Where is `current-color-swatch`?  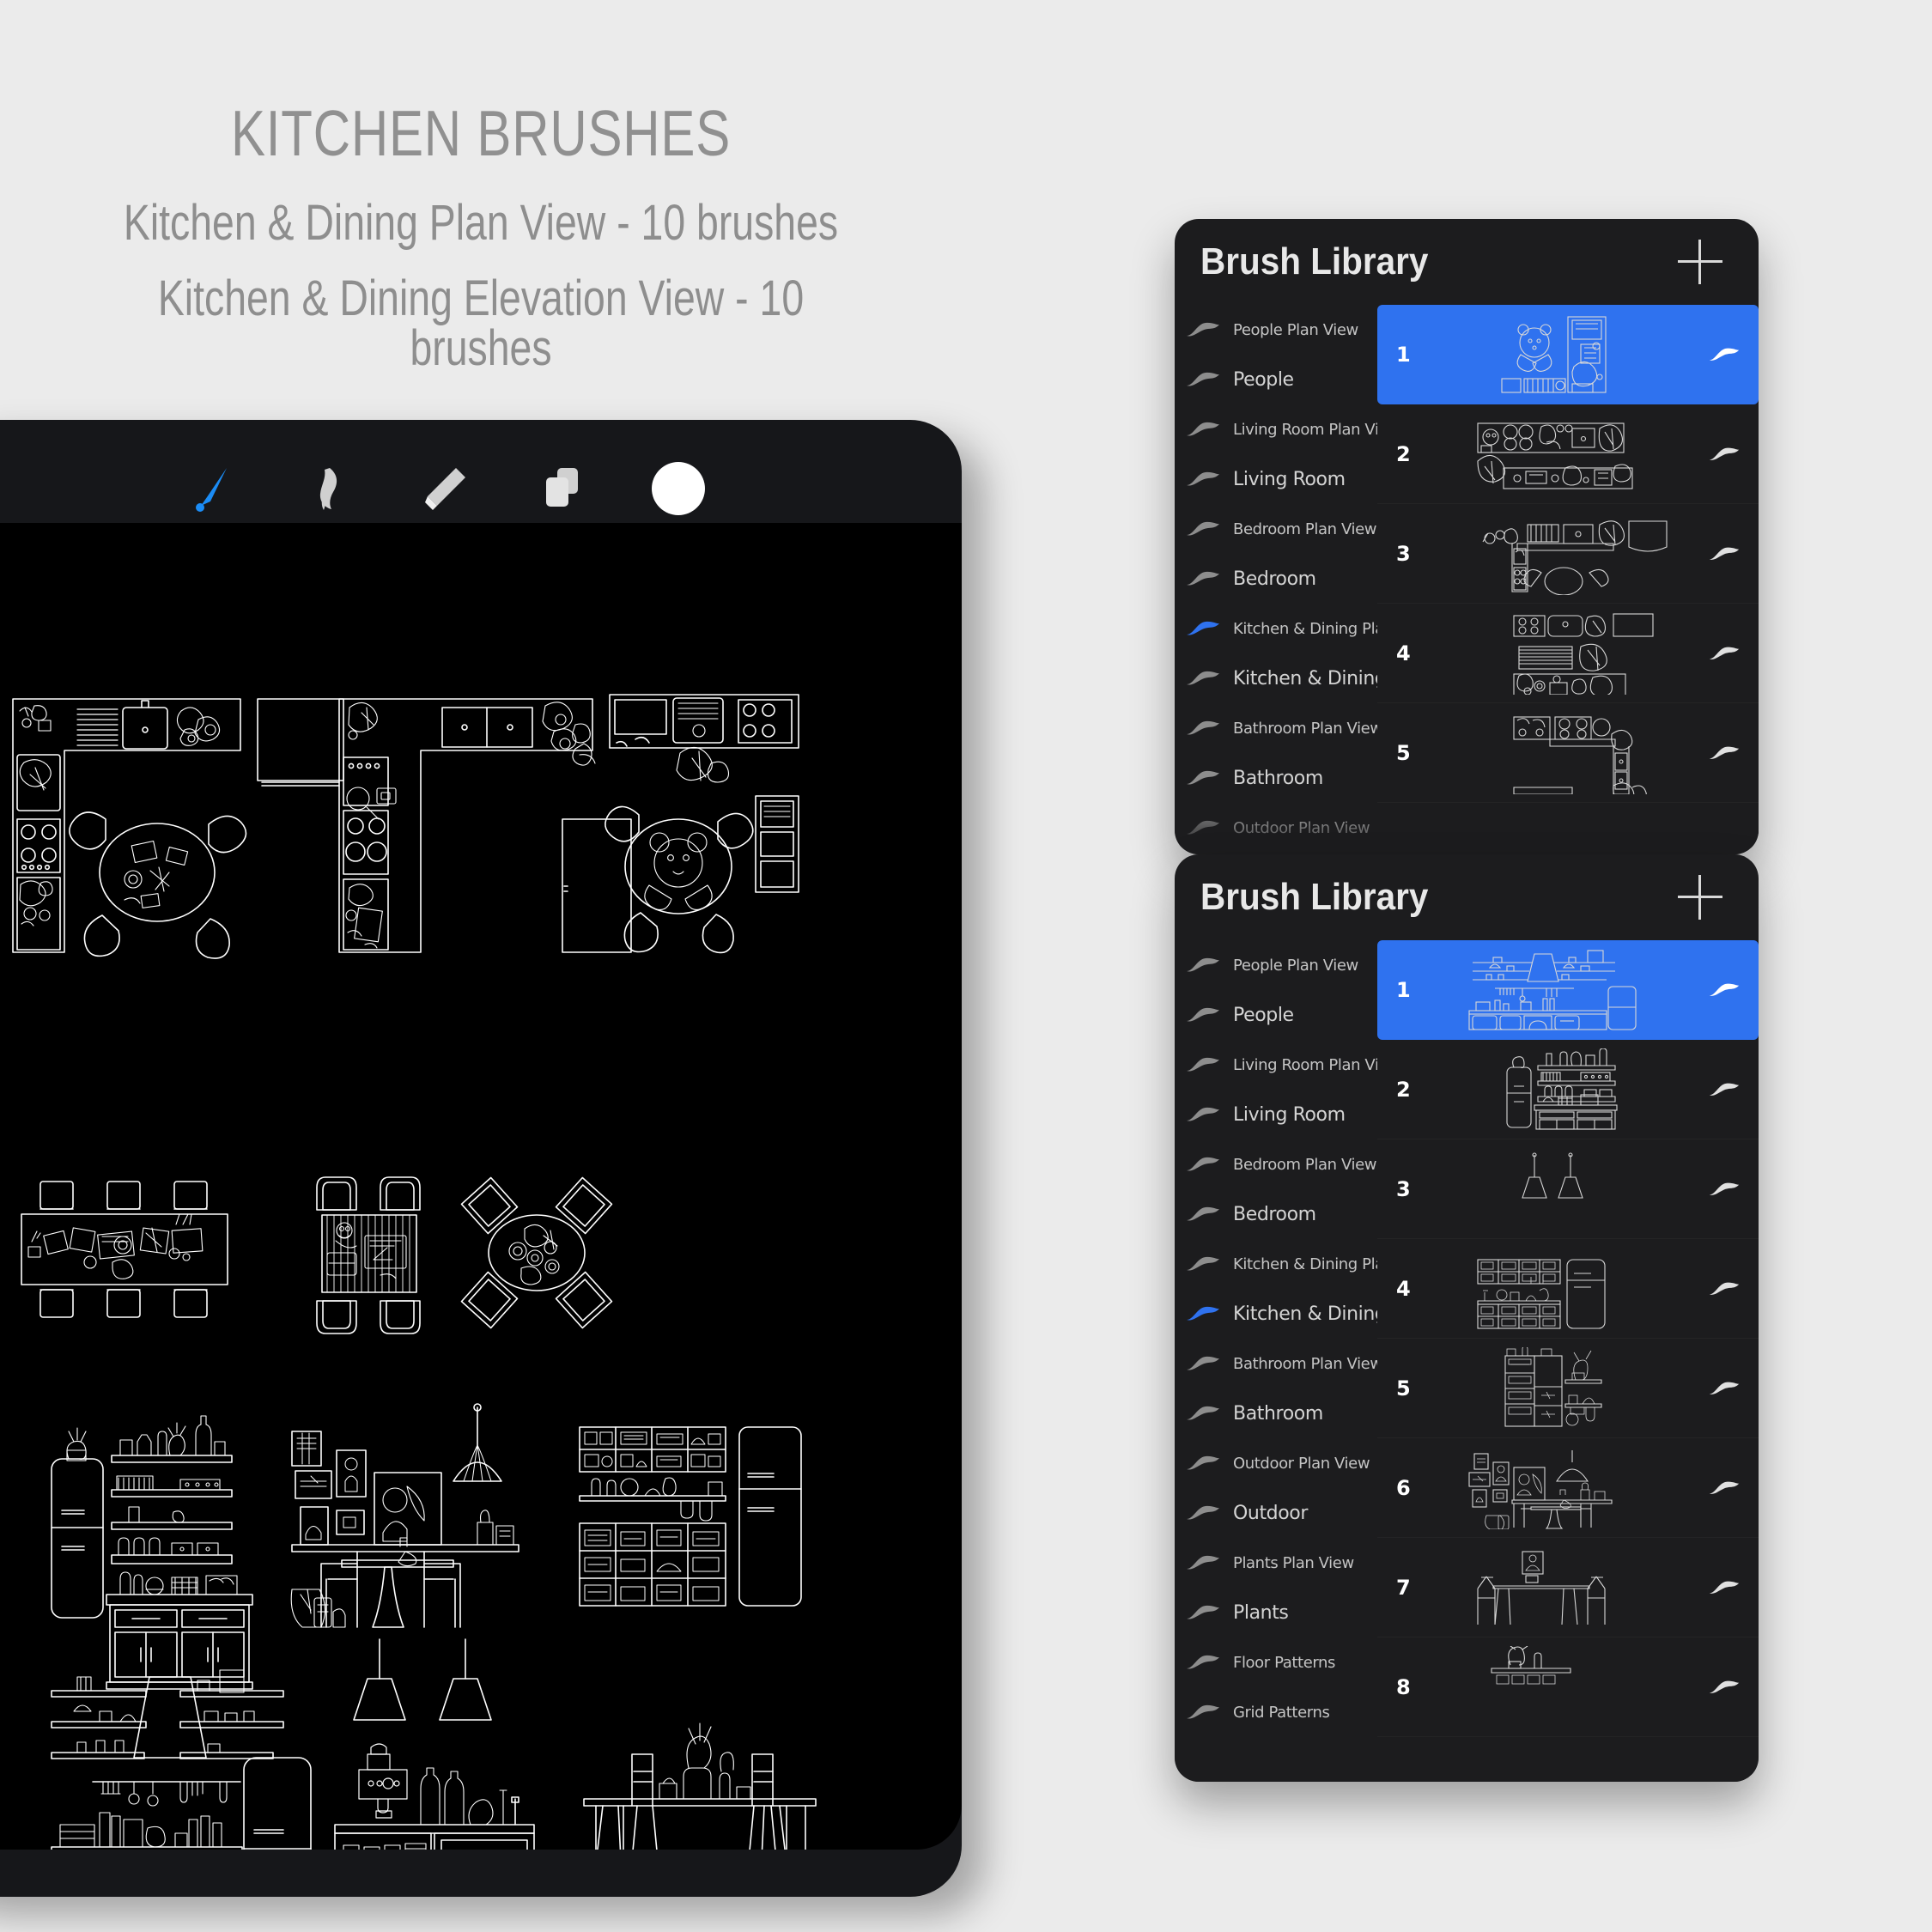
current-color-swatch is located at coordinates (678, 488).